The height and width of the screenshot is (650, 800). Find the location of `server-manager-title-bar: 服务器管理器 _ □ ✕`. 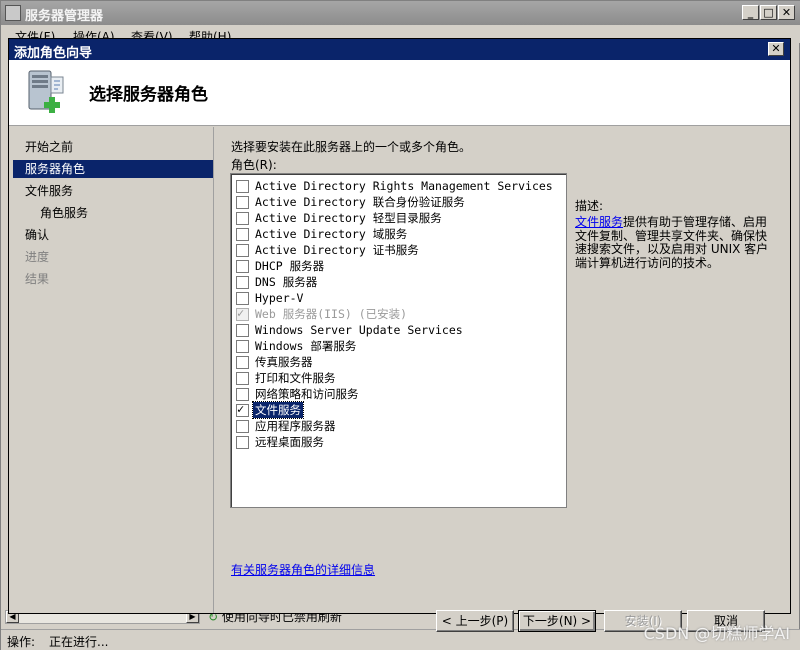

server-manager-title-bar: 服务器管理器 _ □ ✕ is located at coordinates (400, 13).